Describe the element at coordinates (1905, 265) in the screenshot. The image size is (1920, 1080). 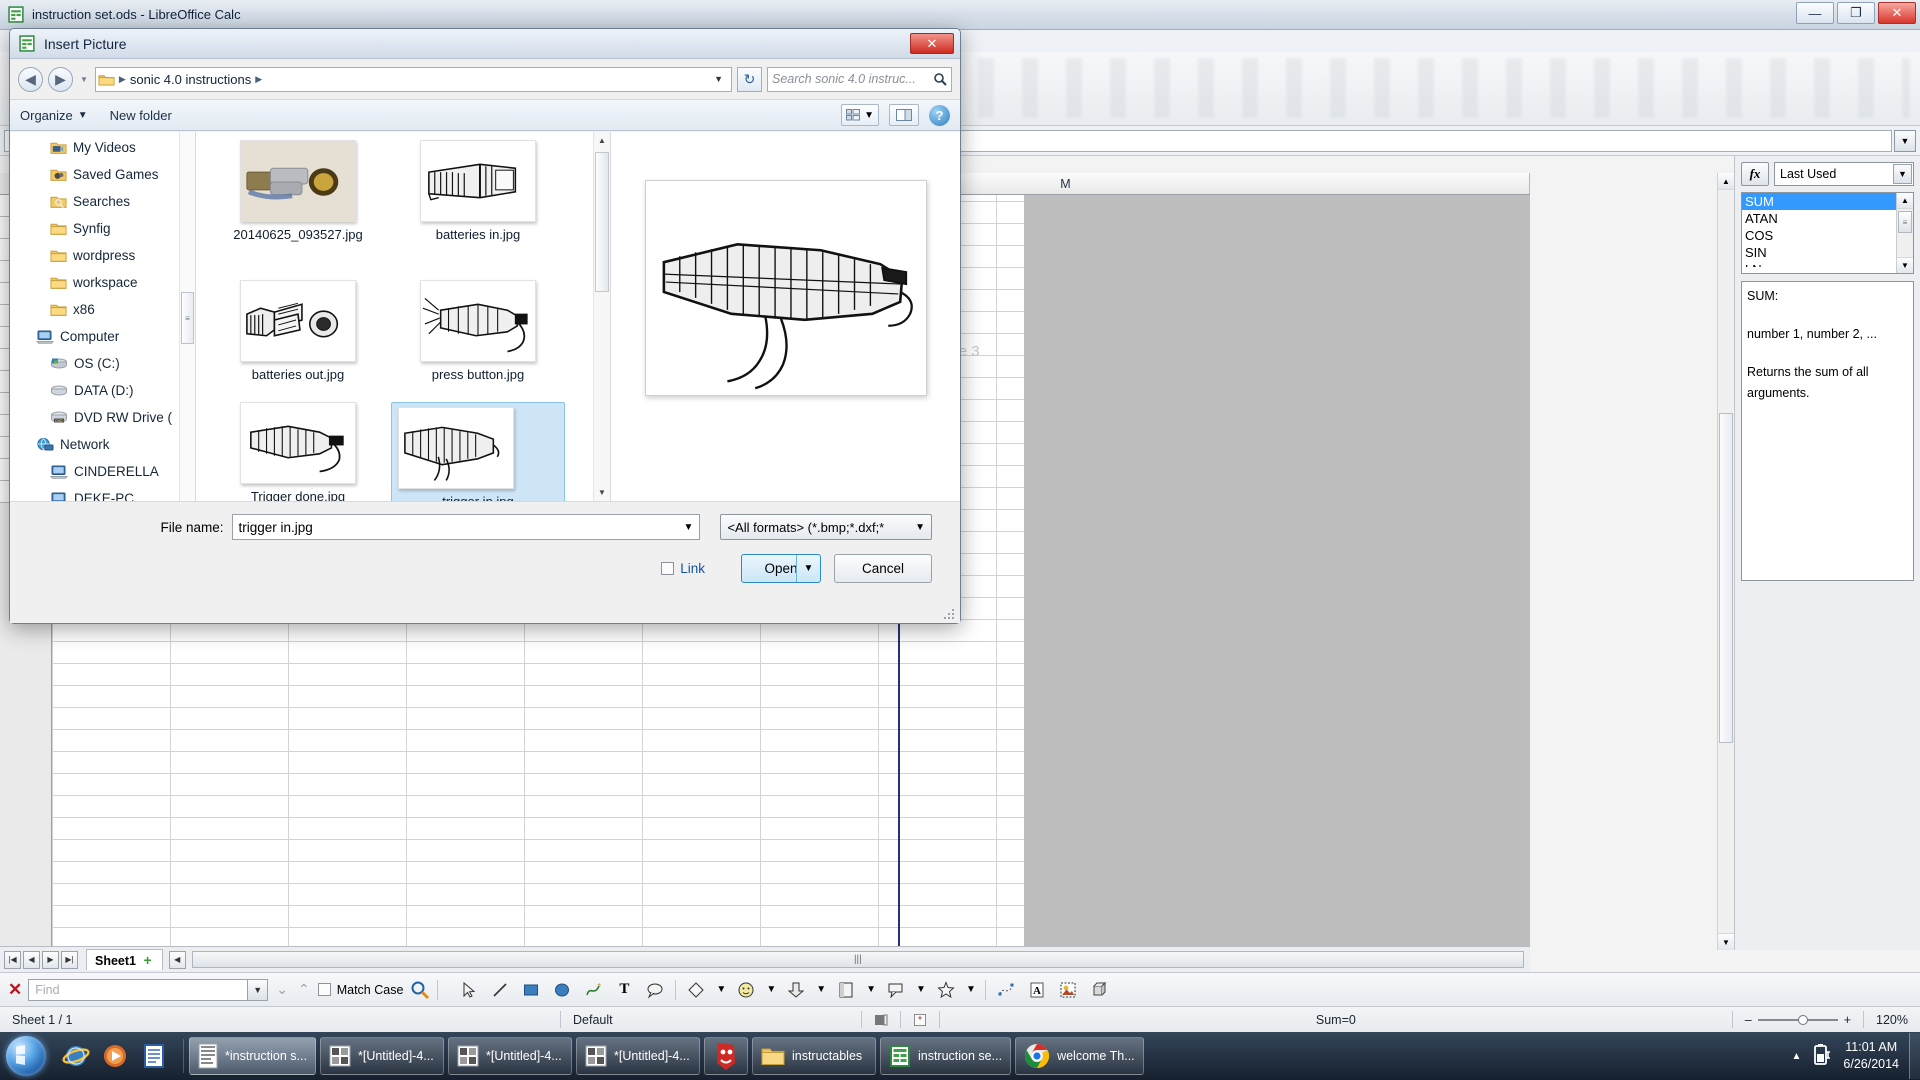
I see `function-scroll-down: ▼` at that location.